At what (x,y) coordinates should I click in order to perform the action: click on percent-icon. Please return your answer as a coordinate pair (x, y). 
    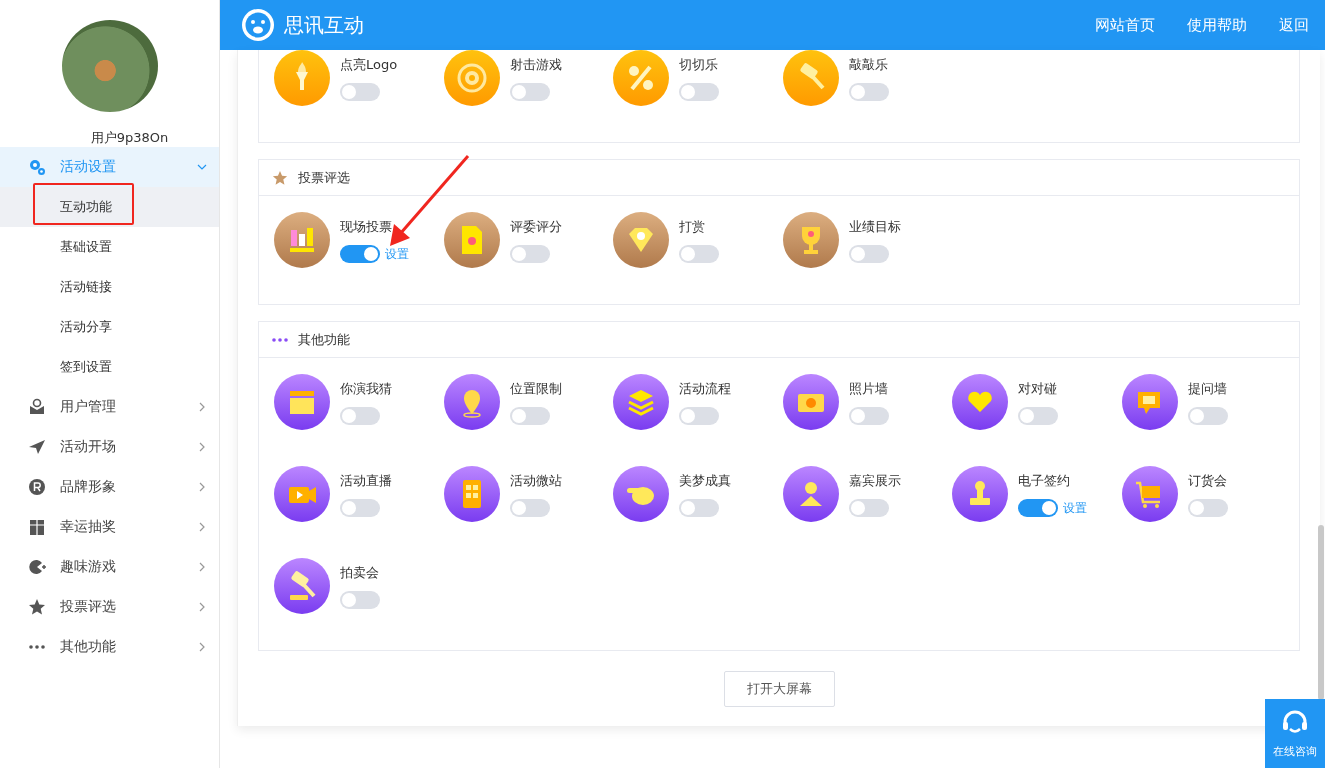
    Looking at the image, I should click on (641, 78).